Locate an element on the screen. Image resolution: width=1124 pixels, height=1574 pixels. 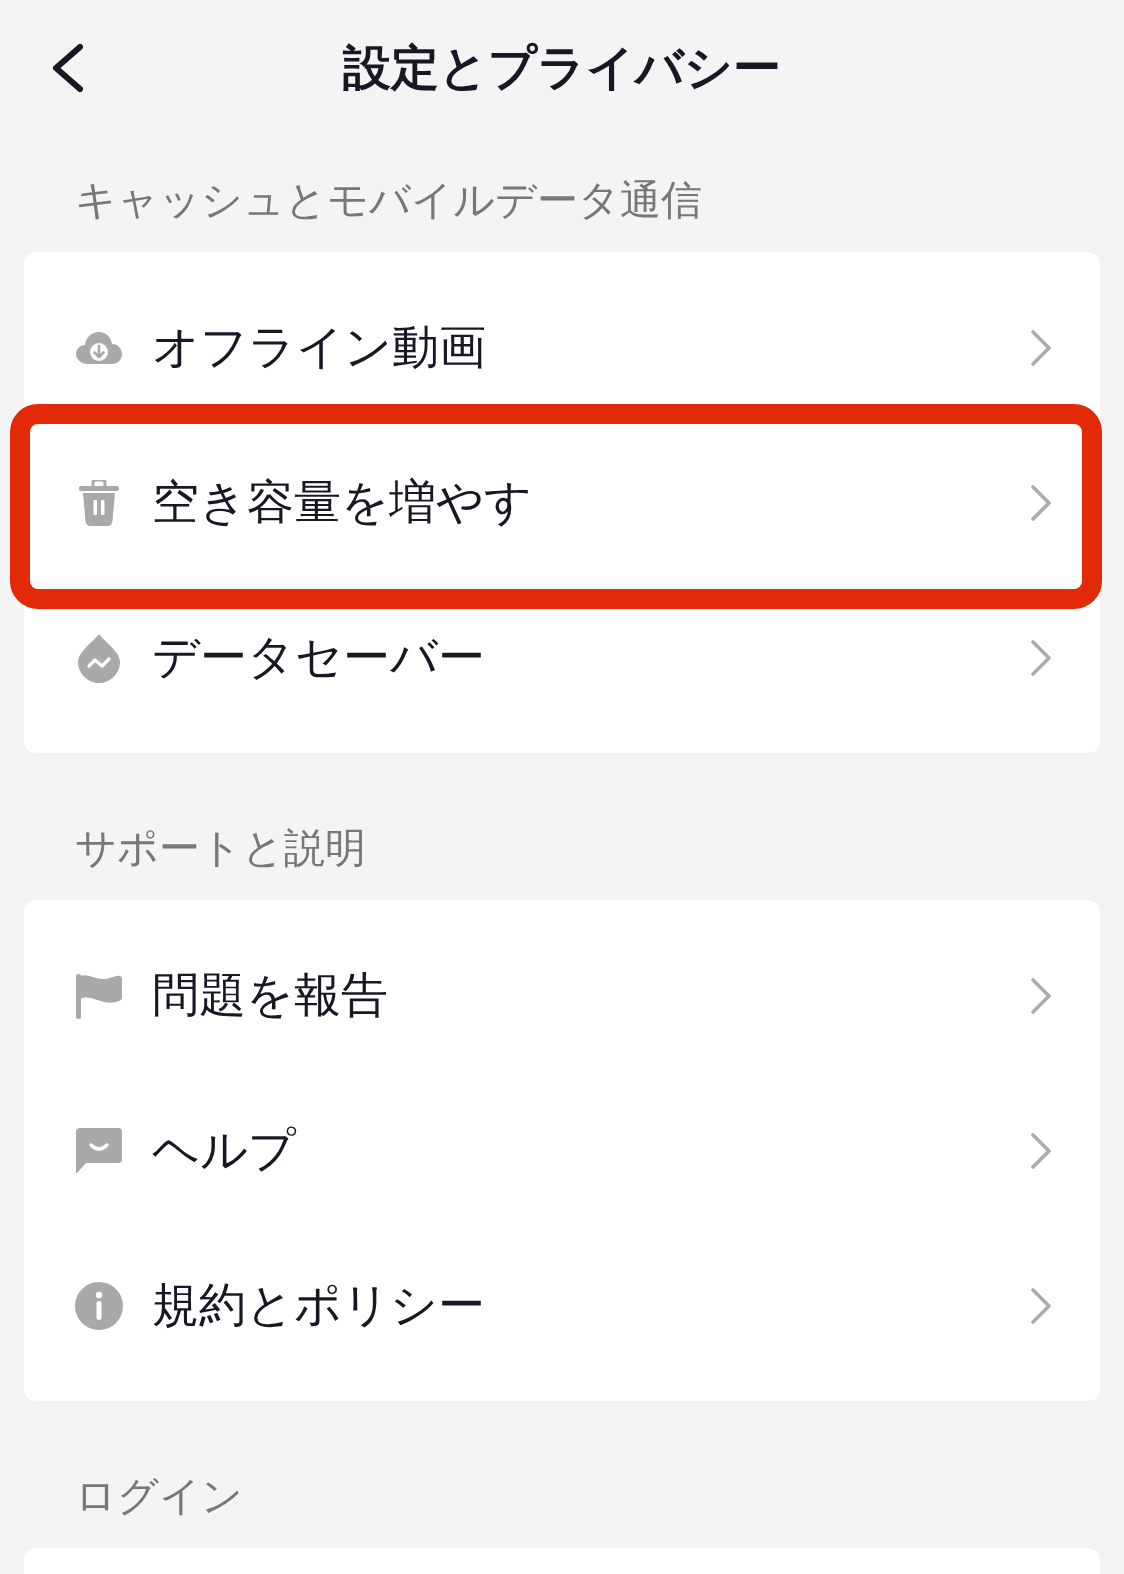
menu-item: ヘルプ is located at coordinates (562, 1150).